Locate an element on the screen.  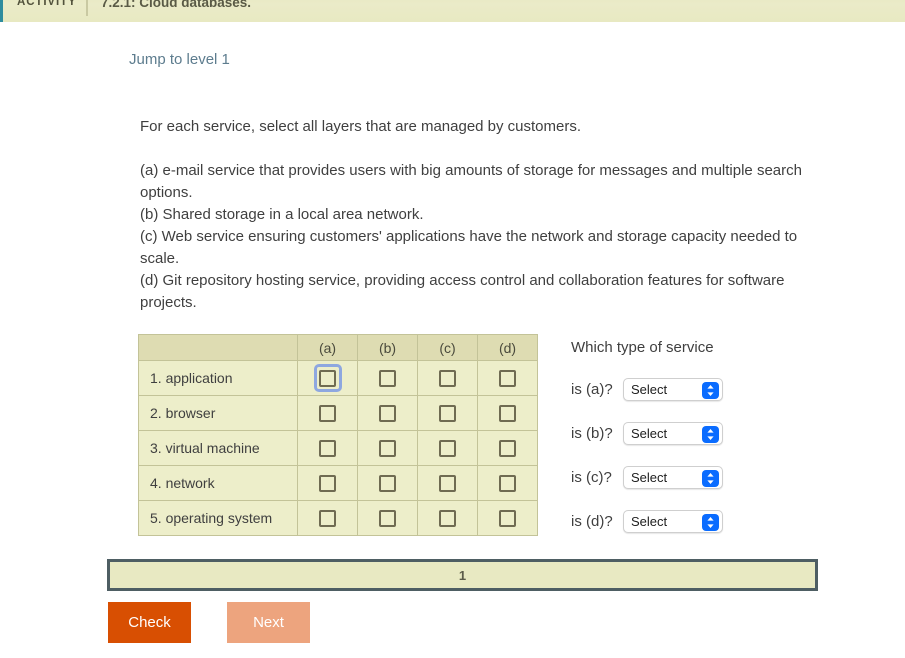
checkbox-row2-col-c is located at coordinates (447, 413).